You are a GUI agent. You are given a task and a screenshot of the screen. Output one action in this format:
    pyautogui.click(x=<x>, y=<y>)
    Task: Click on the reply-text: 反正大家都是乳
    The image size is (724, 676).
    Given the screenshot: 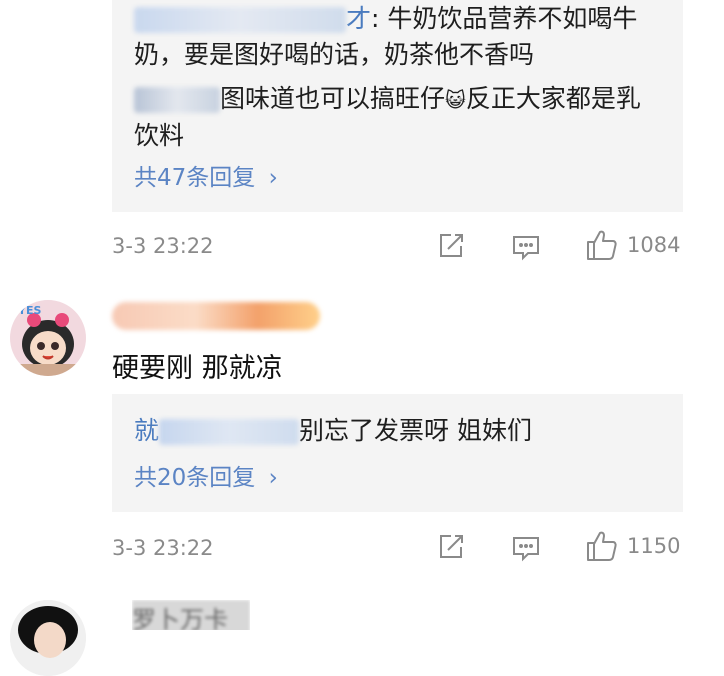 What is the action you would take?
    pyautogui.click(x=553, y=98)
    